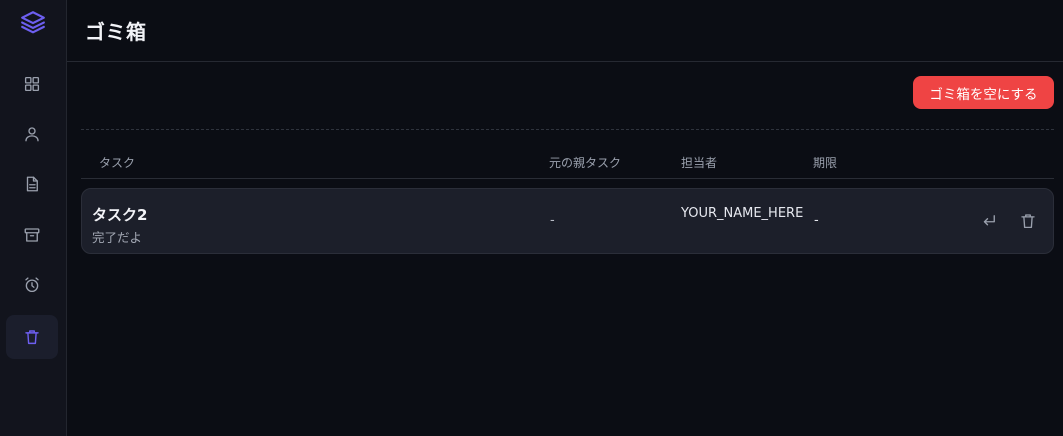 The height and width of the screenshot is (436, 1063). Describe the element at coordinates (699, 163) in the screenshot. I see `column-header-assignee: 担当者` at that location.